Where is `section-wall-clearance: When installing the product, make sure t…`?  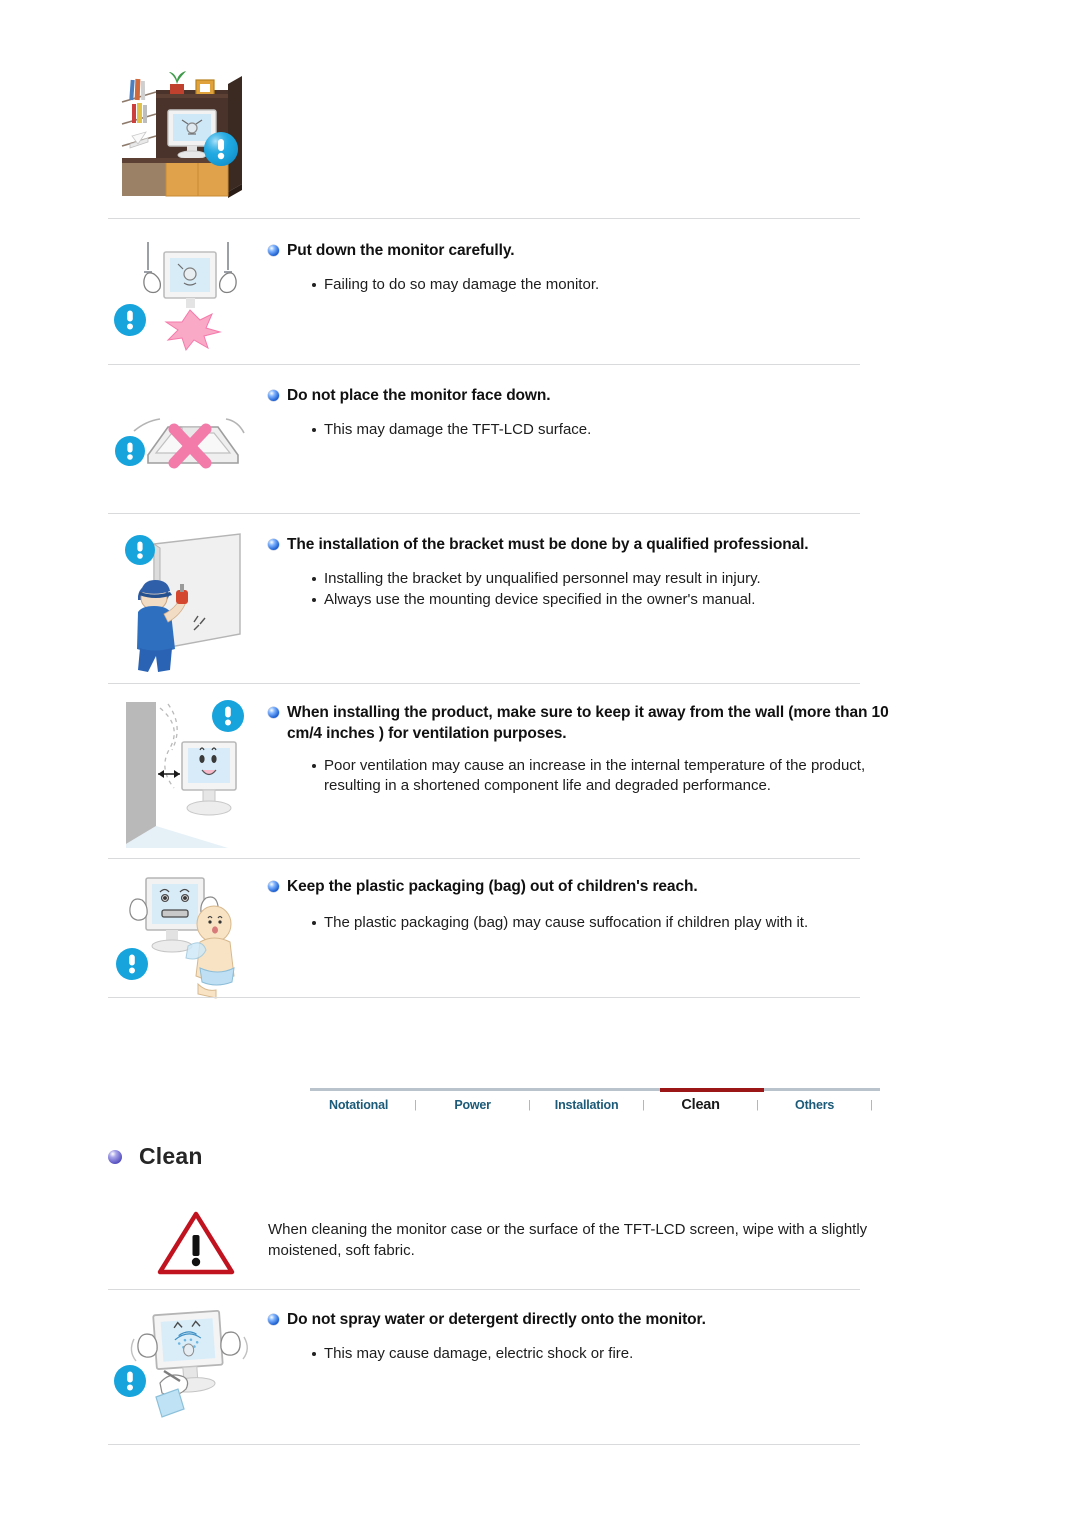 section-wall-clearance: When installing the product, make sure t… is located at coordinates (540, 775).